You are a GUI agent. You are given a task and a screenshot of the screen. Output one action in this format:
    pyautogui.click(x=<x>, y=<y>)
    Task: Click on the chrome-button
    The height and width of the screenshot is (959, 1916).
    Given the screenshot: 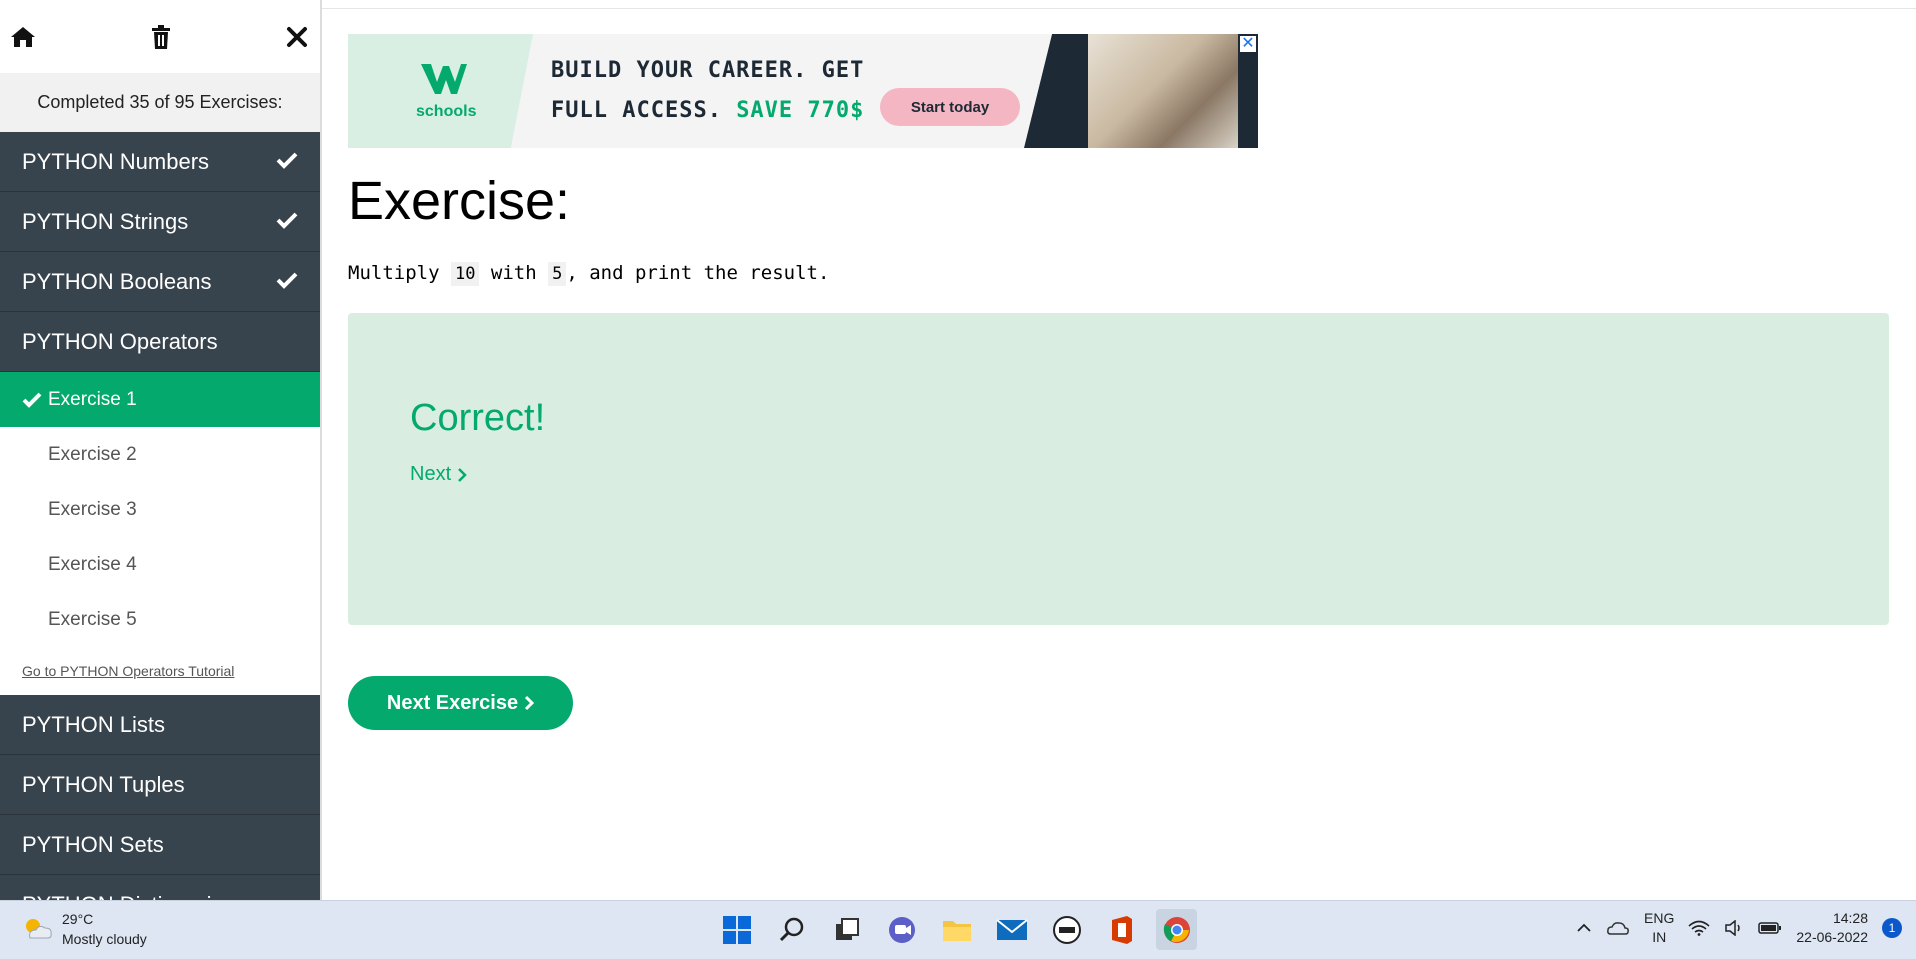 What is the action you would take?
    pyautogui.click(x=1176, y=929)
    